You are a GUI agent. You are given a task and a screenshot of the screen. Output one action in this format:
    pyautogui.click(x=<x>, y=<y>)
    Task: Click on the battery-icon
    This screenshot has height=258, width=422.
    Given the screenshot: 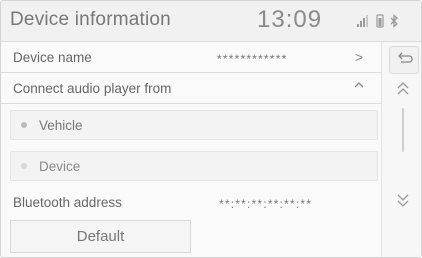 What is the action you would take?
    pyautogui.click(x=380, y=21)
    